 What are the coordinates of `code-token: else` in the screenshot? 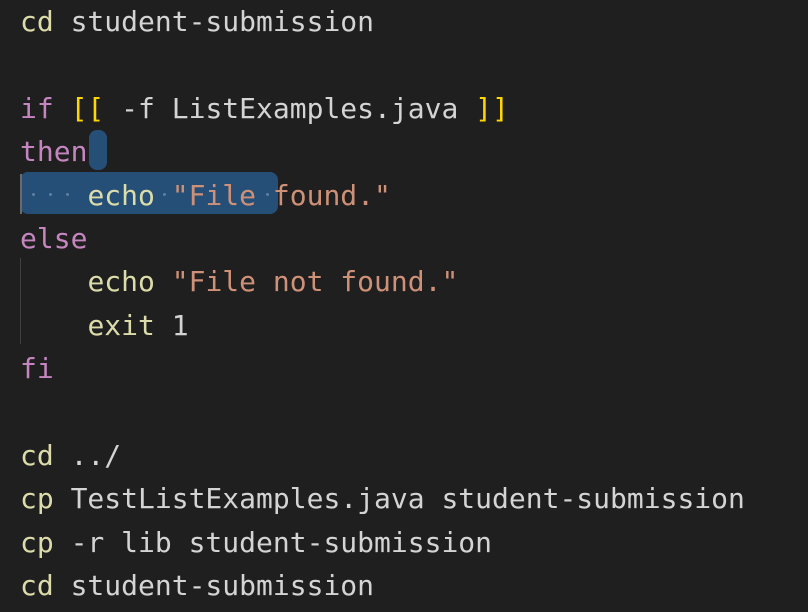 It's located at (54, 238).